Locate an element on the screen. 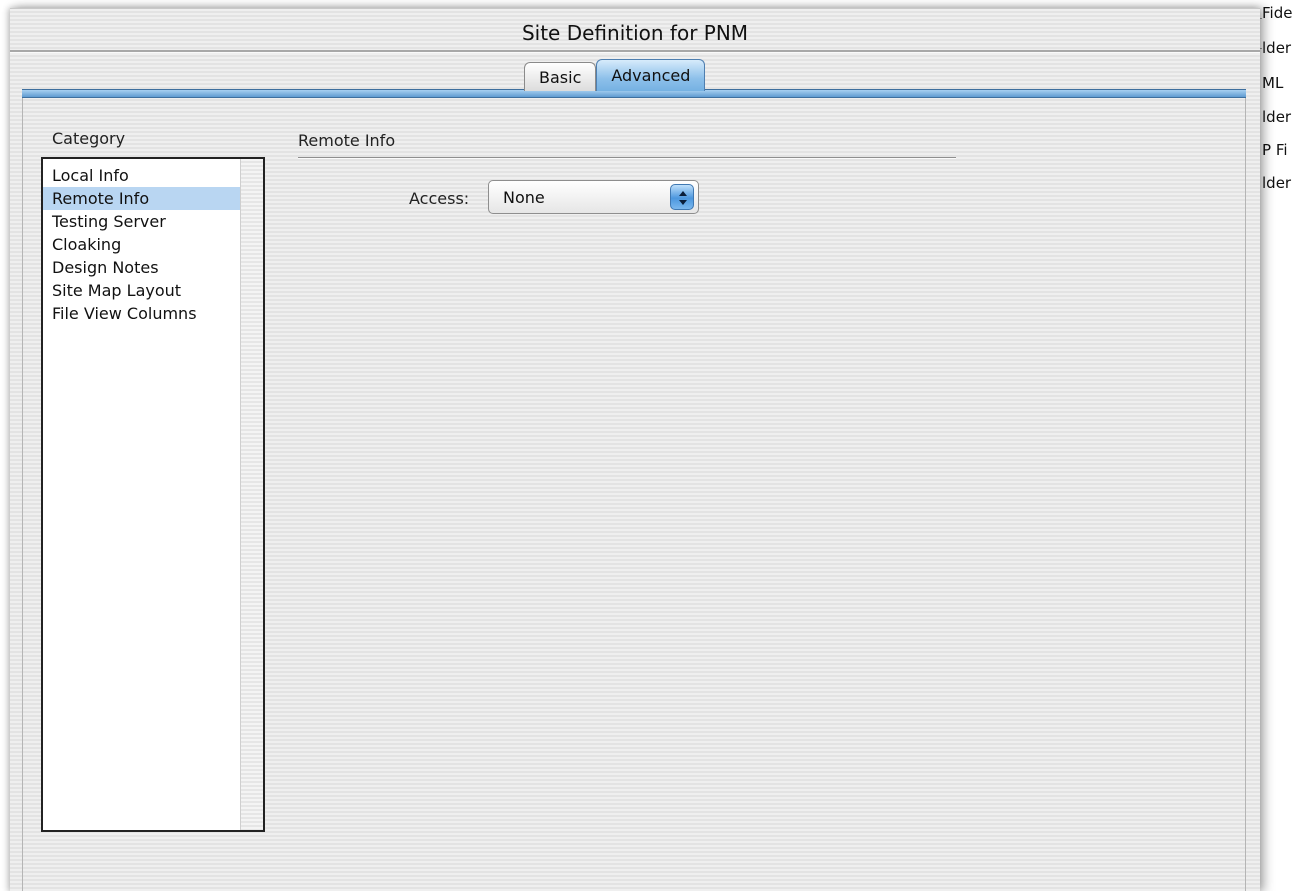 The width and height of the screenshot is (1293, 891). tab-advanced: Advanced is located at coordinates (651, 75).